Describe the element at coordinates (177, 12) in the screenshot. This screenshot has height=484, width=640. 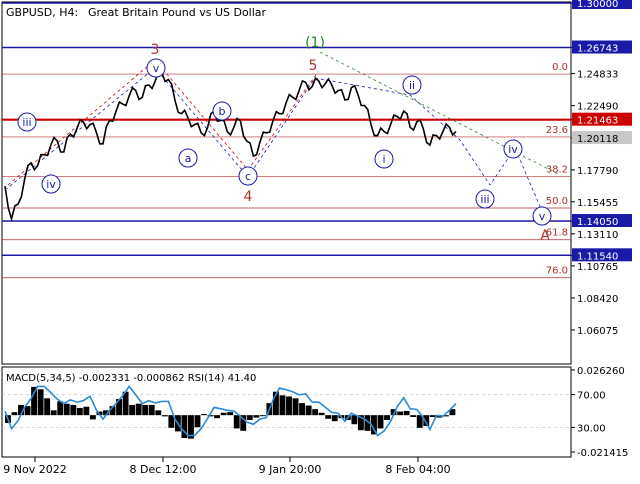
I see `chart-description: Great Britain Pound vs US Dollar` at that location.